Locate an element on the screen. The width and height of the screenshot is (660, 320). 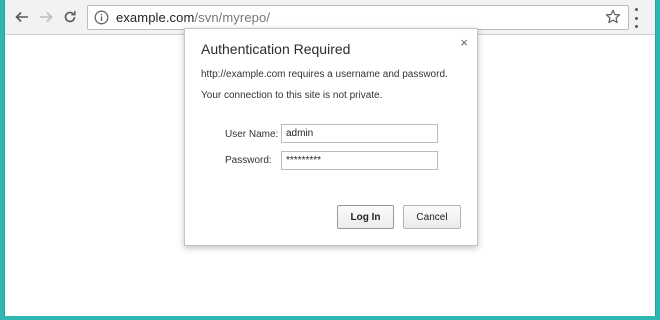
back-arrow-icon is located at coordinates (21, 17).